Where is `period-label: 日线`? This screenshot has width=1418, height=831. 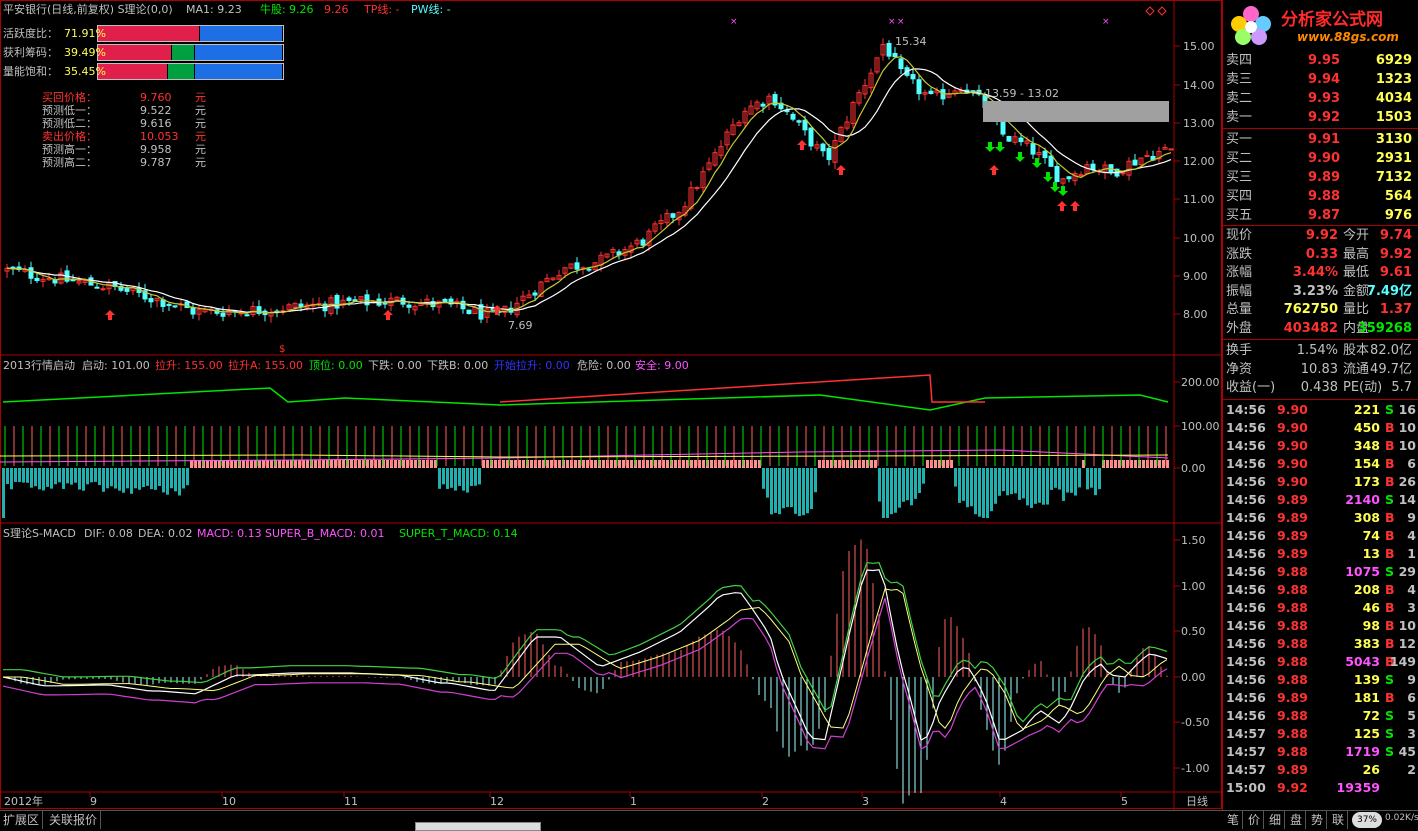
period-label: 日线 is located at coordinates (1197, 801).